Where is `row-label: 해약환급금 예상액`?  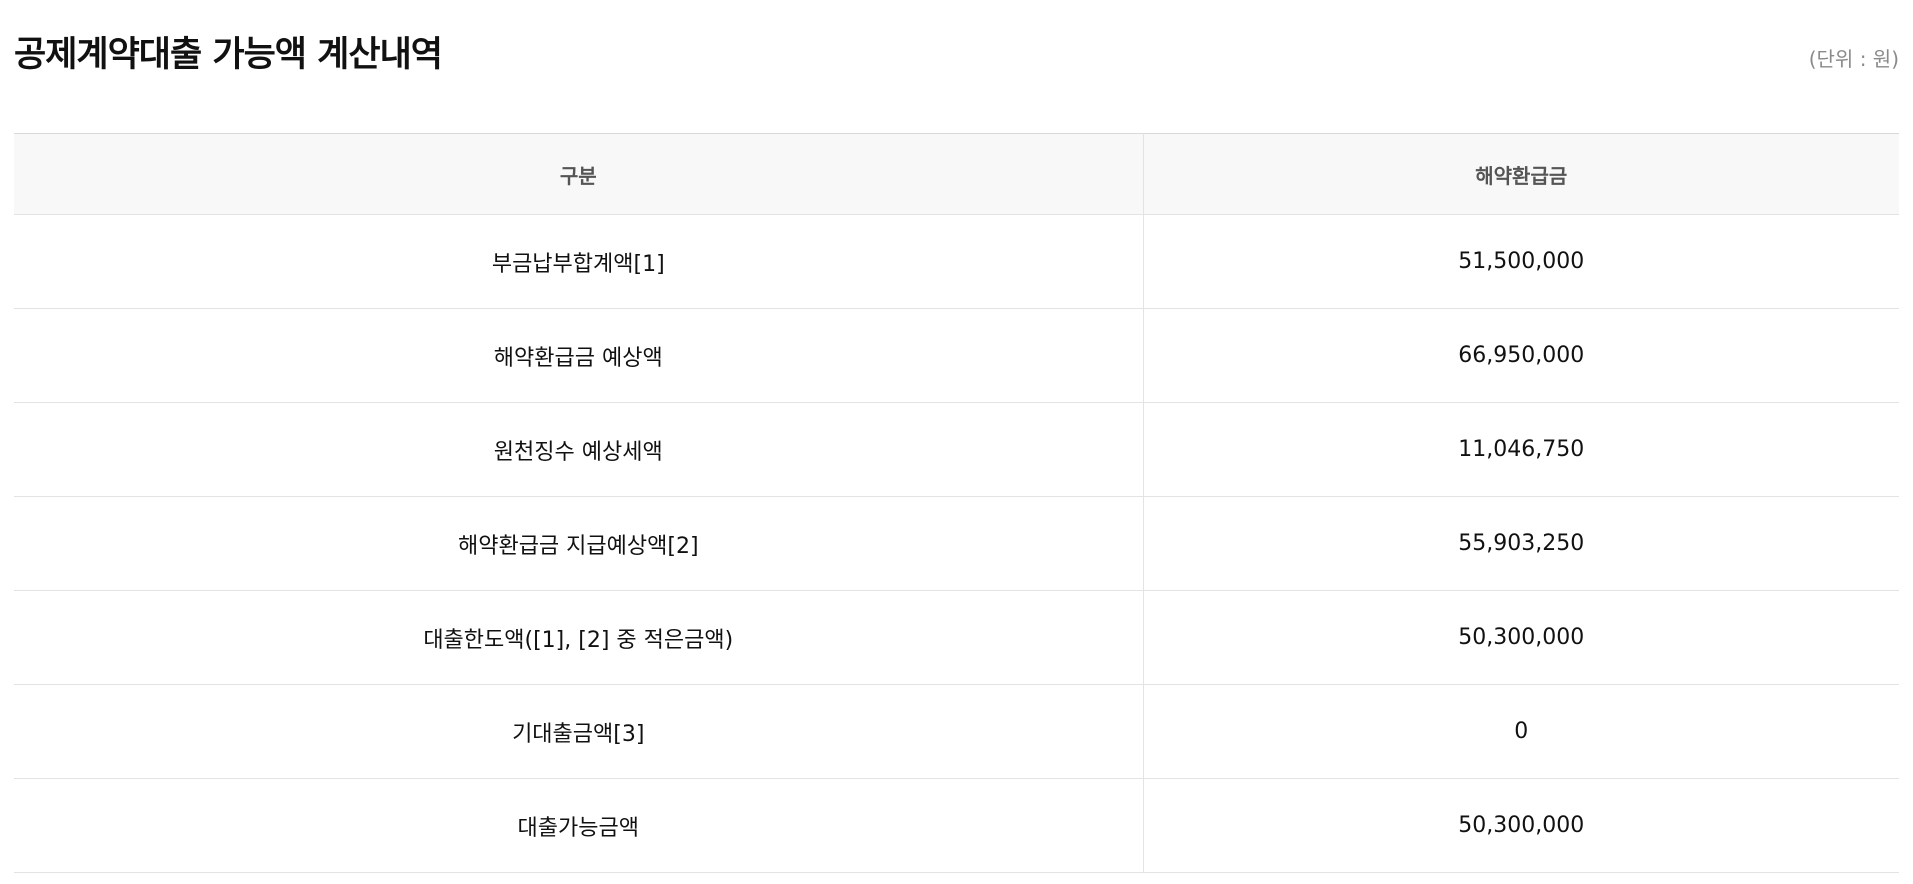
row-label: 해약환급금 예상액 is located at coordinates (579, 355).